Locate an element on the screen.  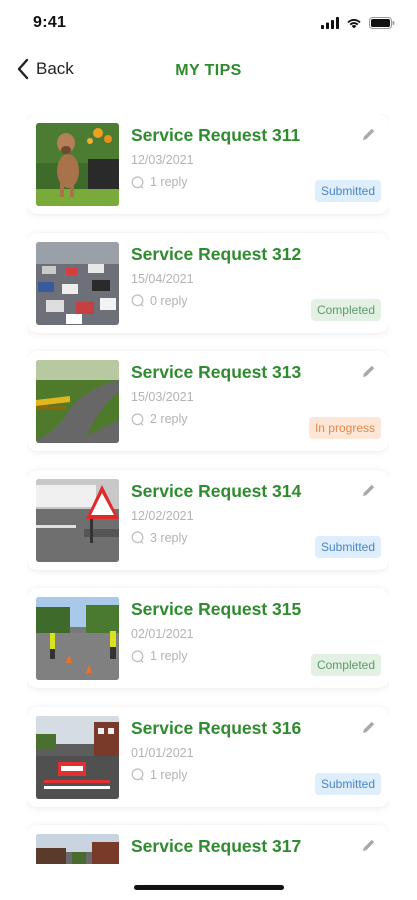
reply-count-label: 2 reply is located at coordinates (169, 419).